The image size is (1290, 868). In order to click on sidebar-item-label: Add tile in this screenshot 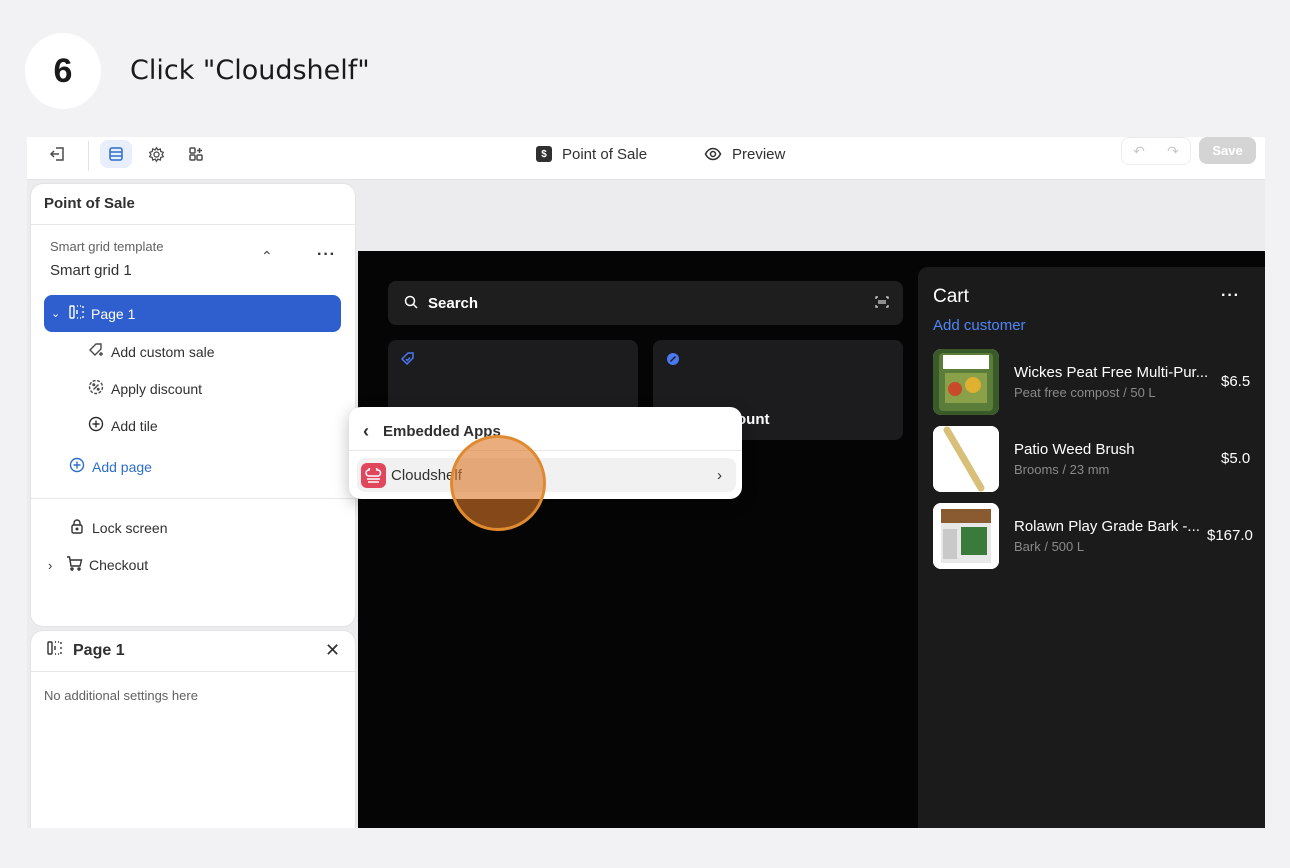, I will do `click(134, 426)`.